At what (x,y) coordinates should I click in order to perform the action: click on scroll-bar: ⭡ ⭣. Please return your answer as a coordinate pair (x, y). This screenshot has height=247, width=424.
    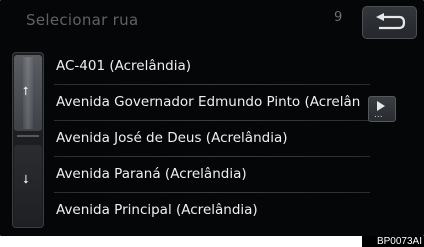
    Looking at the image, I should click on (28, 140).